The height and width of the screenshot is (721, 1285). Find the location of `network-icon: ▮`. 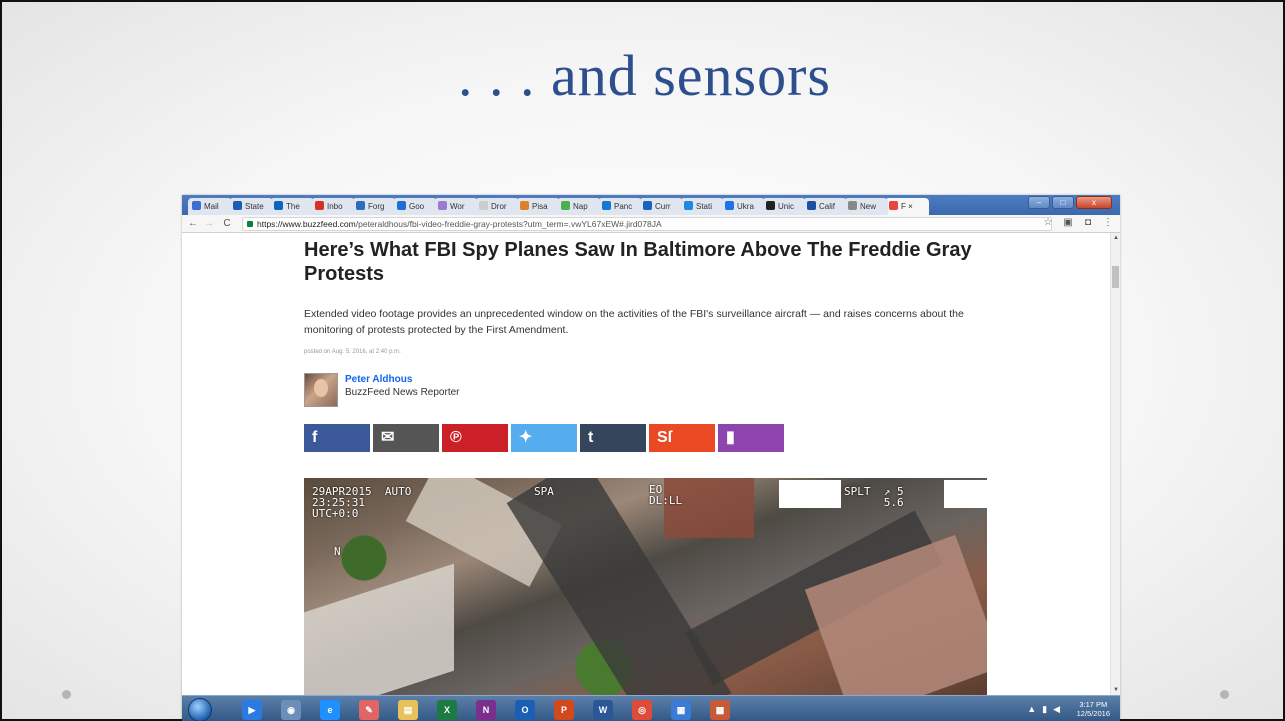

network-icon: ▮ is located at coordinates (1044, 709).